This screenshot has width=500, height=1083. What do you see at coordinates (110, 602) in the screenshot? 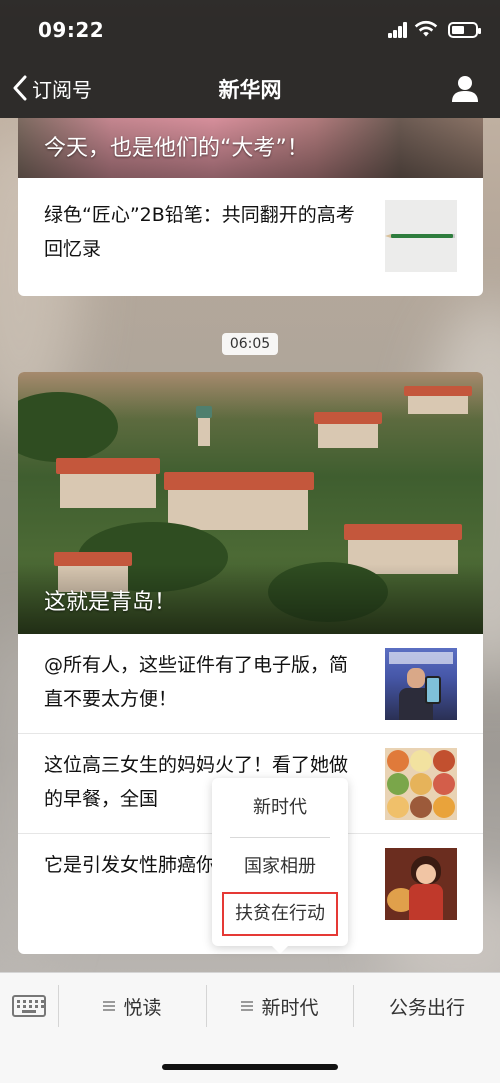
I see `hero-caption: 这就是青岛！` at bounding box center [110, 602].